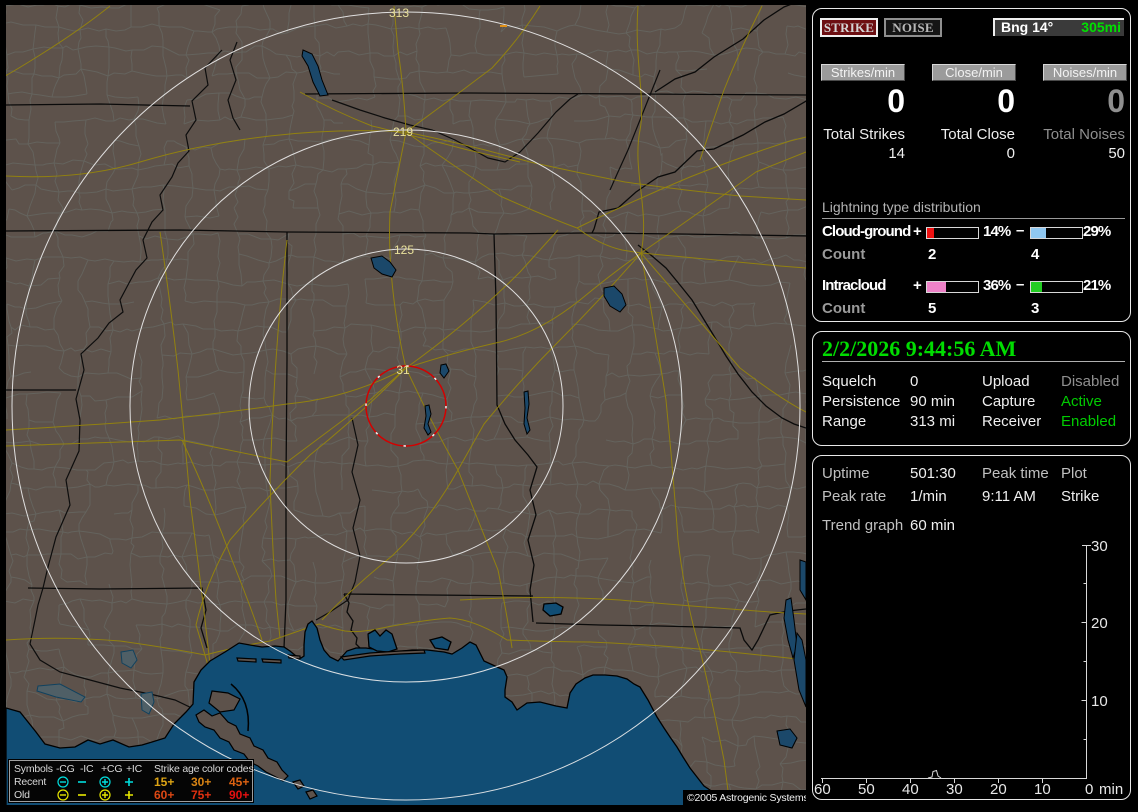 This screenshot has height=812, width=1138. What do you see at coordinates (403, 132) in the screenshot?
I see `svg-text: 219` at bounding box center [403, 132].